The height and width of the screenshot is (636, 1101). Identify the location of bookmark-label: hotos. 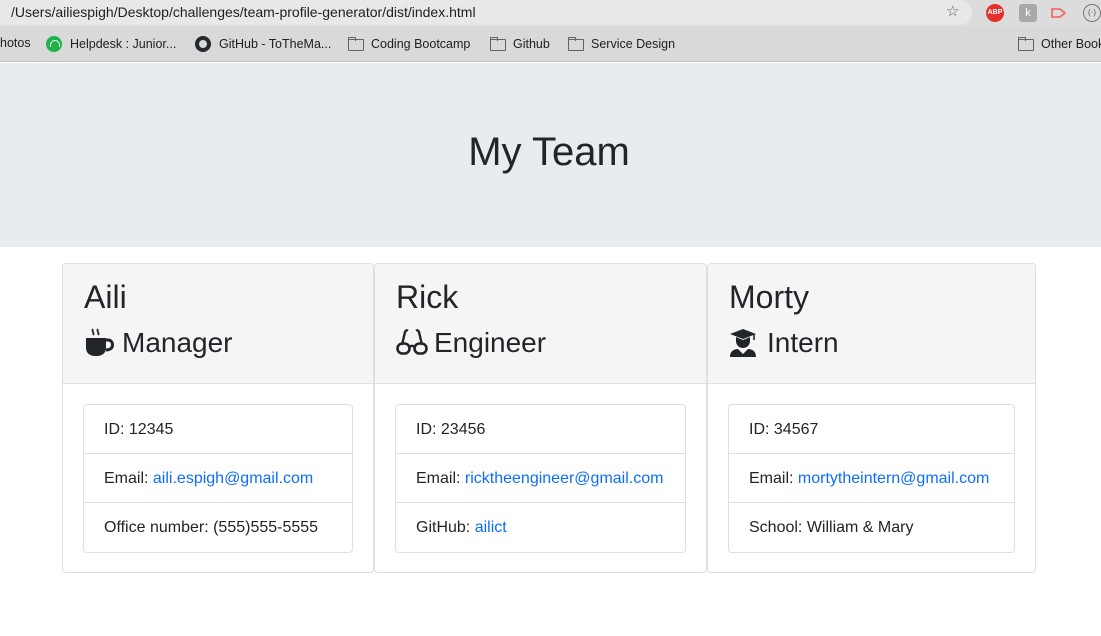
(15, 43).